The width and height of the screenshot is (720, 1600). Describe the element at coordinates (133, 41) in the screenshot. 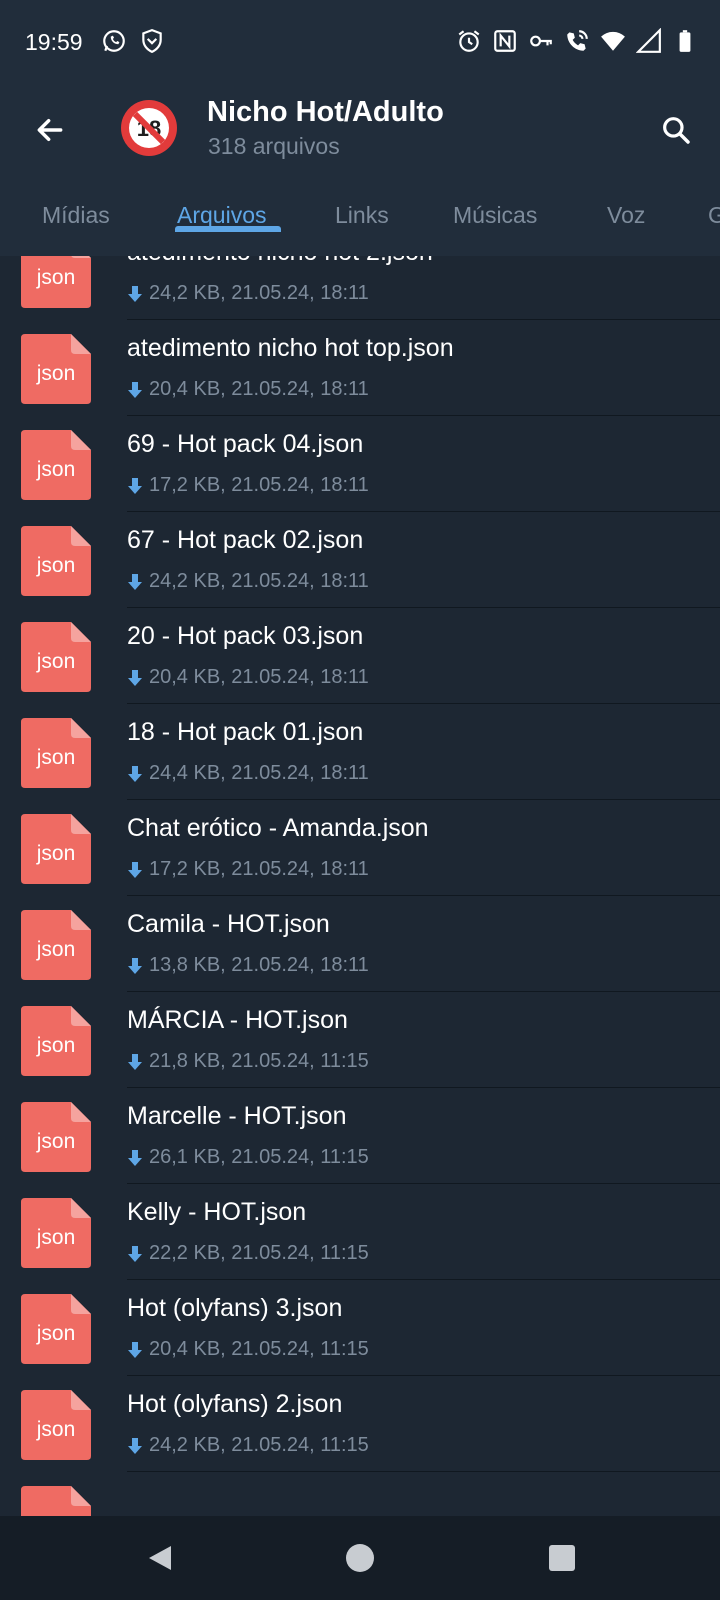

I see `status-left-icons` at that location.